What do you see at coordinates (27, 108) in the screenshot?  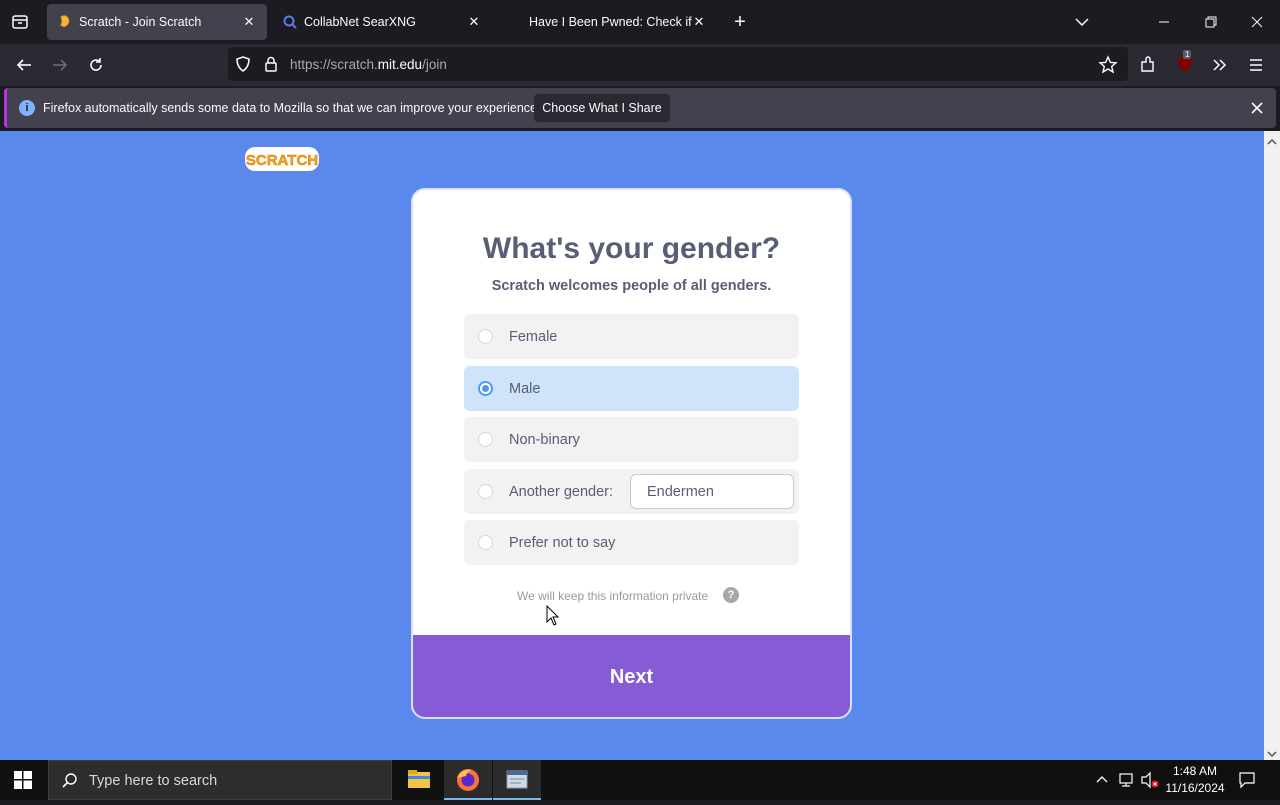 I see `info-icon: i` at bounding box center [27, 108].